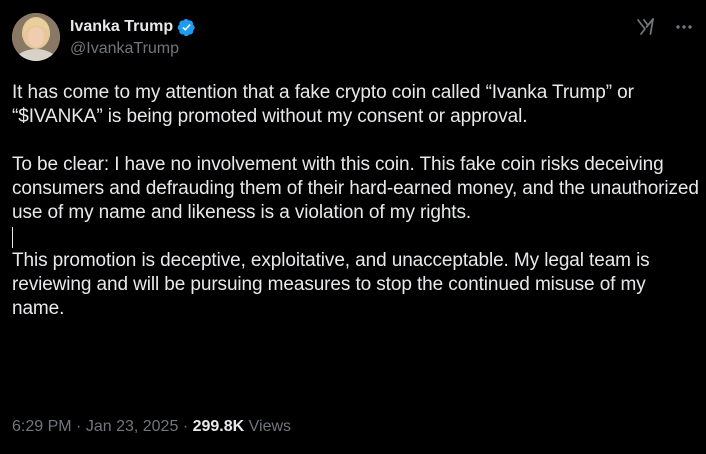 The height and width of the screenshot is (454, 706). What do you see at coordinates (353, 38) in the screenshot?
I see `tweet-header: Ivanka Trump @IvankaTrump` at bounding box center [353, 38].